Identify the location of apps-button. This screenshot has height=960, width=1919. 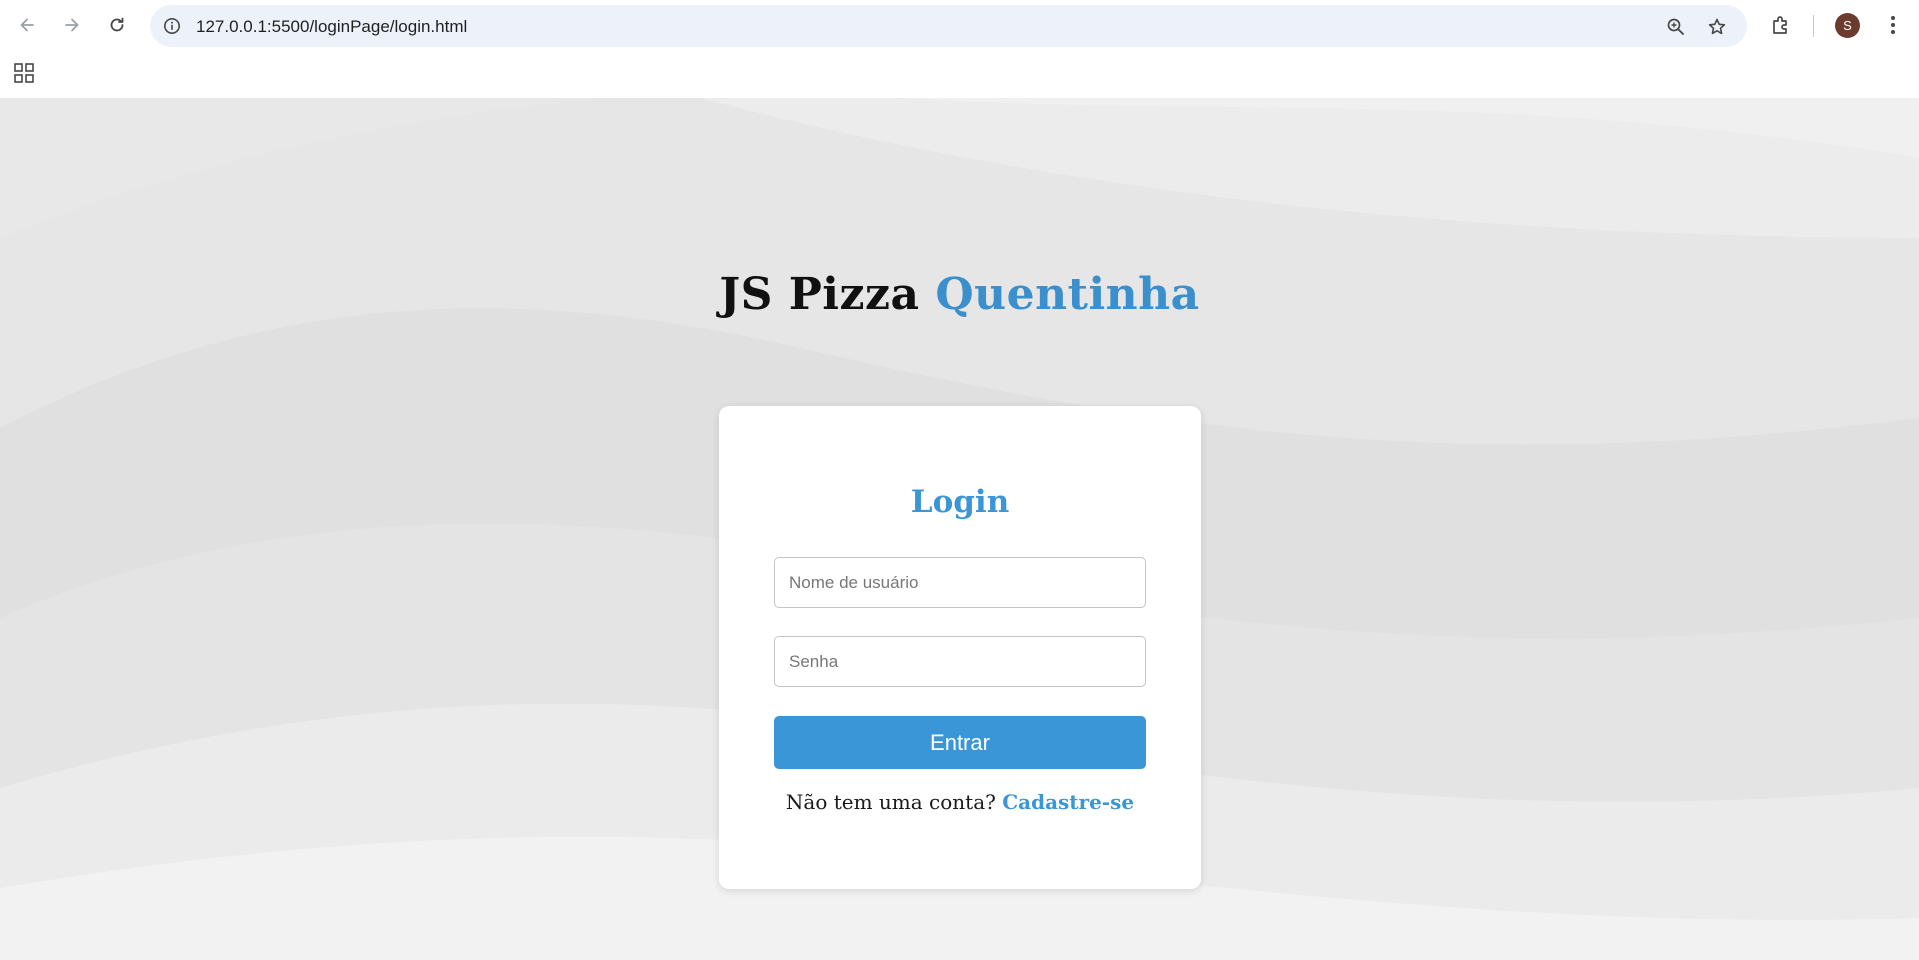
(24, 73).